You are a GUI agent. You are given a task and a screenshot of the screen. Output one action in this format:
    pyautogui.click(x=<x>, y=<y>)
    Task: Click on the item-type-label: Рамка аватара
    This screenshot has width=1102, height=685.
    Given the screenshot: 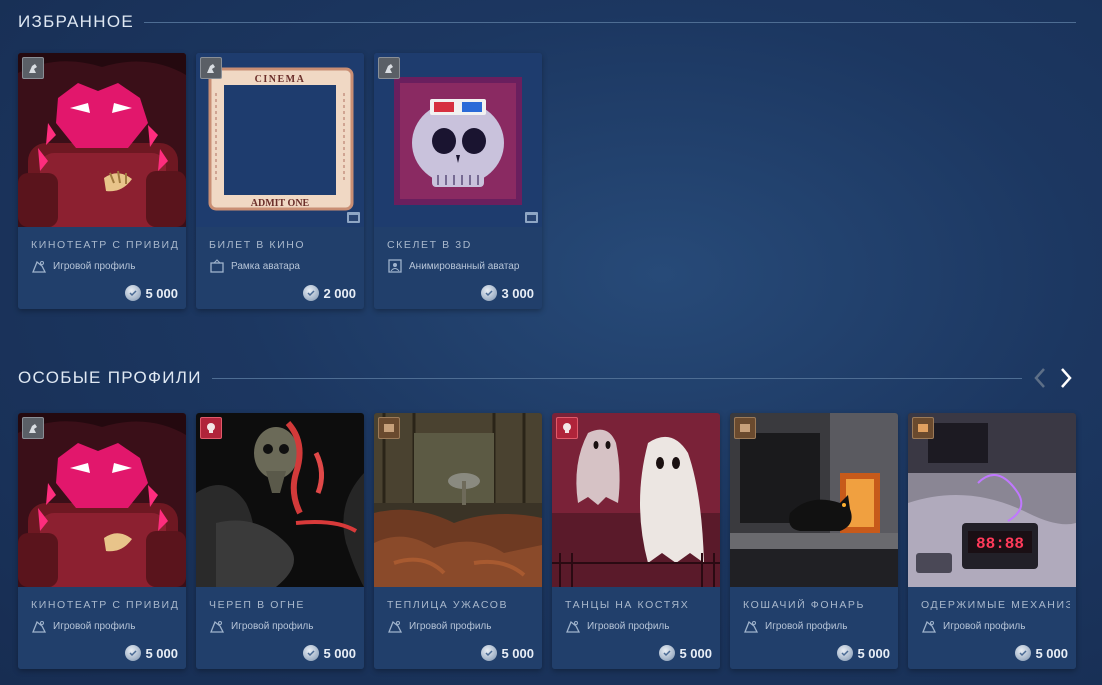 What is the action you would take?
    pyautogui.click(x=265, y=266)
    